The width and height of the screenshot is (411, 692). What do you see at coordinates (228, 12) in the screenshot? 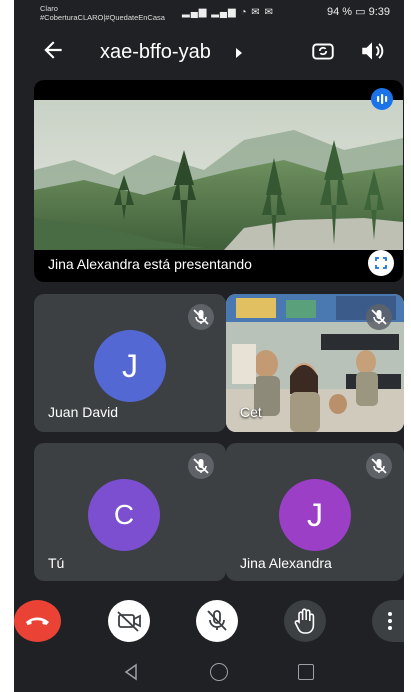
I see `status-icons: ▂▄▆ ▂▄▆ ◔ ✉ ✉` at bounding box center [228, 12].